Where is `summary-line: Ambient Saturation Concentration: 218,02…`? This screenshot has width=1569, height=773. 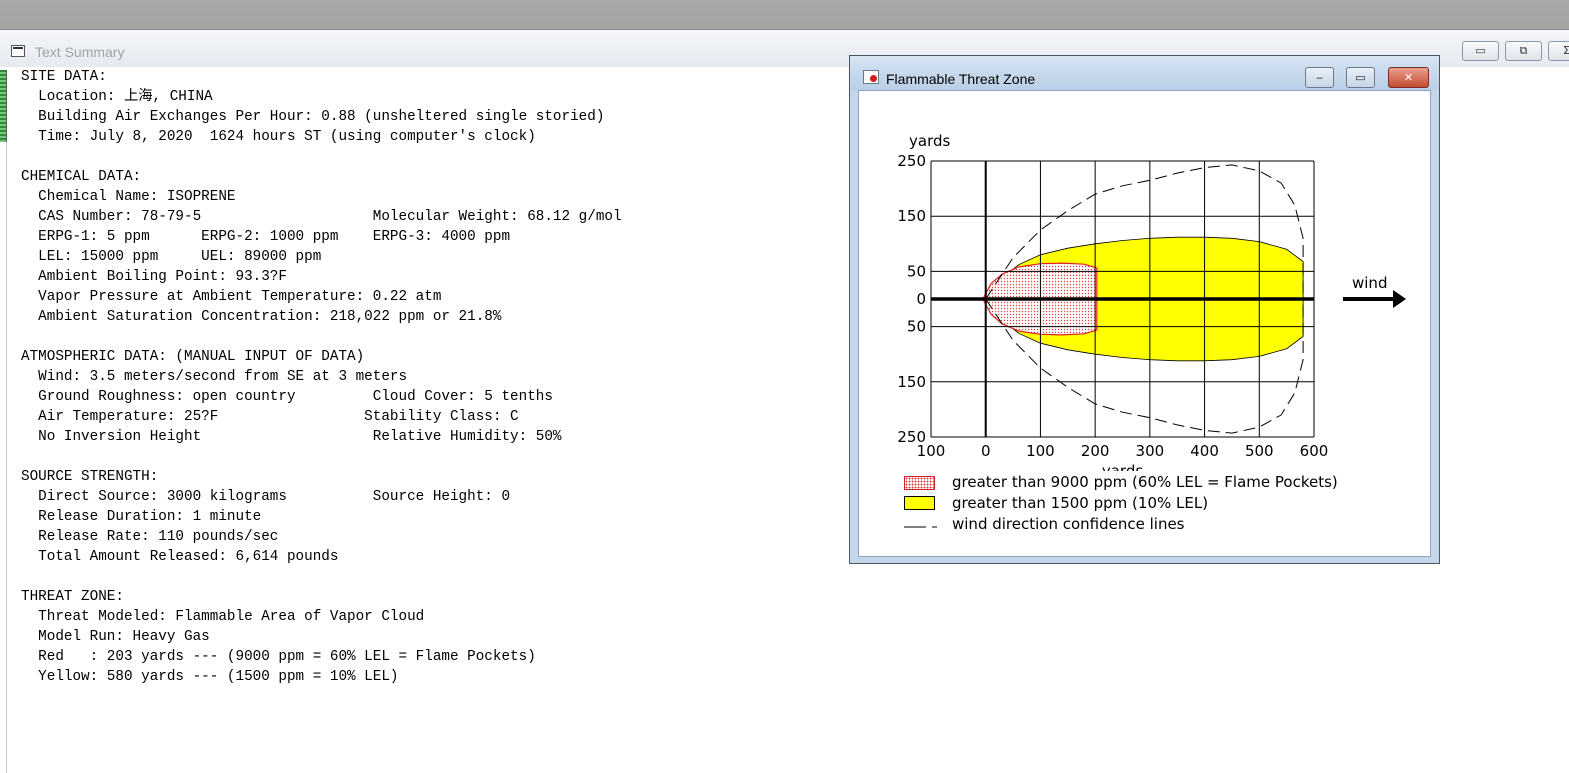
summary-line: Ambient Saturation Concentration: 218,02… is located at coordinates (261, 317).